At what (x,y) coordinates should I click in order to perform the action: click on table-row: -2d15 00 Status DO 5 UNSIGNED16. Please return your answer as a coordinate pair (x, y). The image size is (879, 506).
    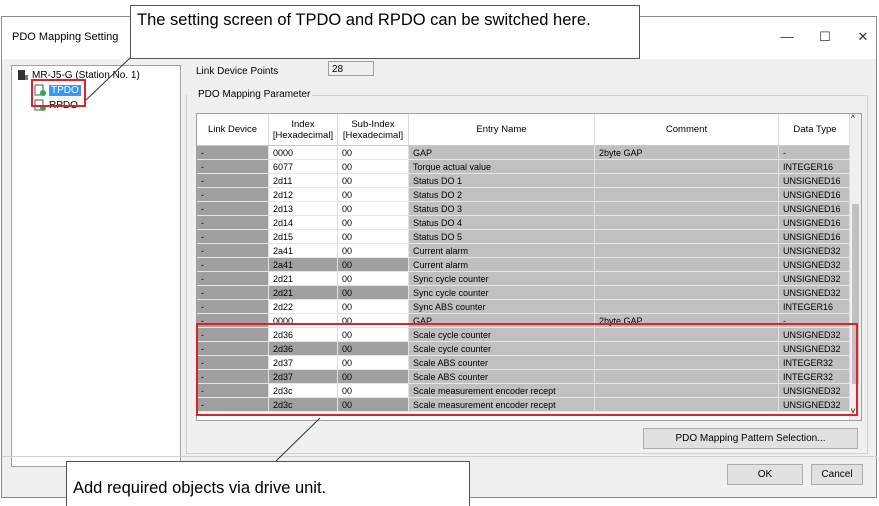
    Looking at the image, I should click on (524, 237).